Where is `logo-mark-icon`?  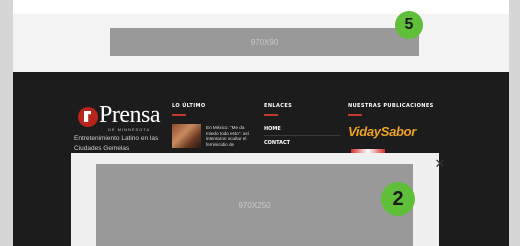
logo-mark-icon is located at coordinates (88, 117).